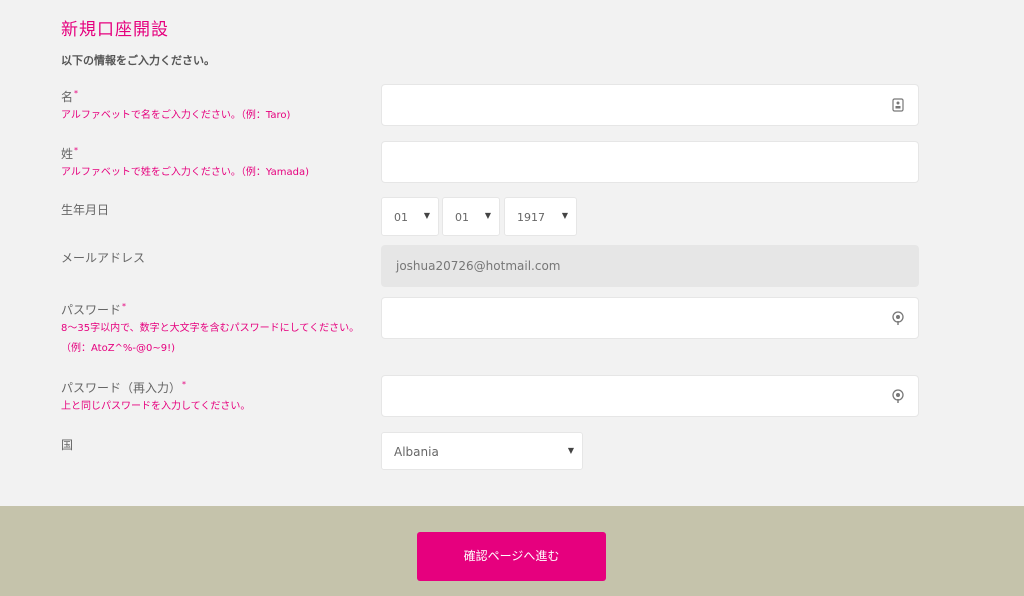  I want to click on password-confirm-input, so click(650, 396).